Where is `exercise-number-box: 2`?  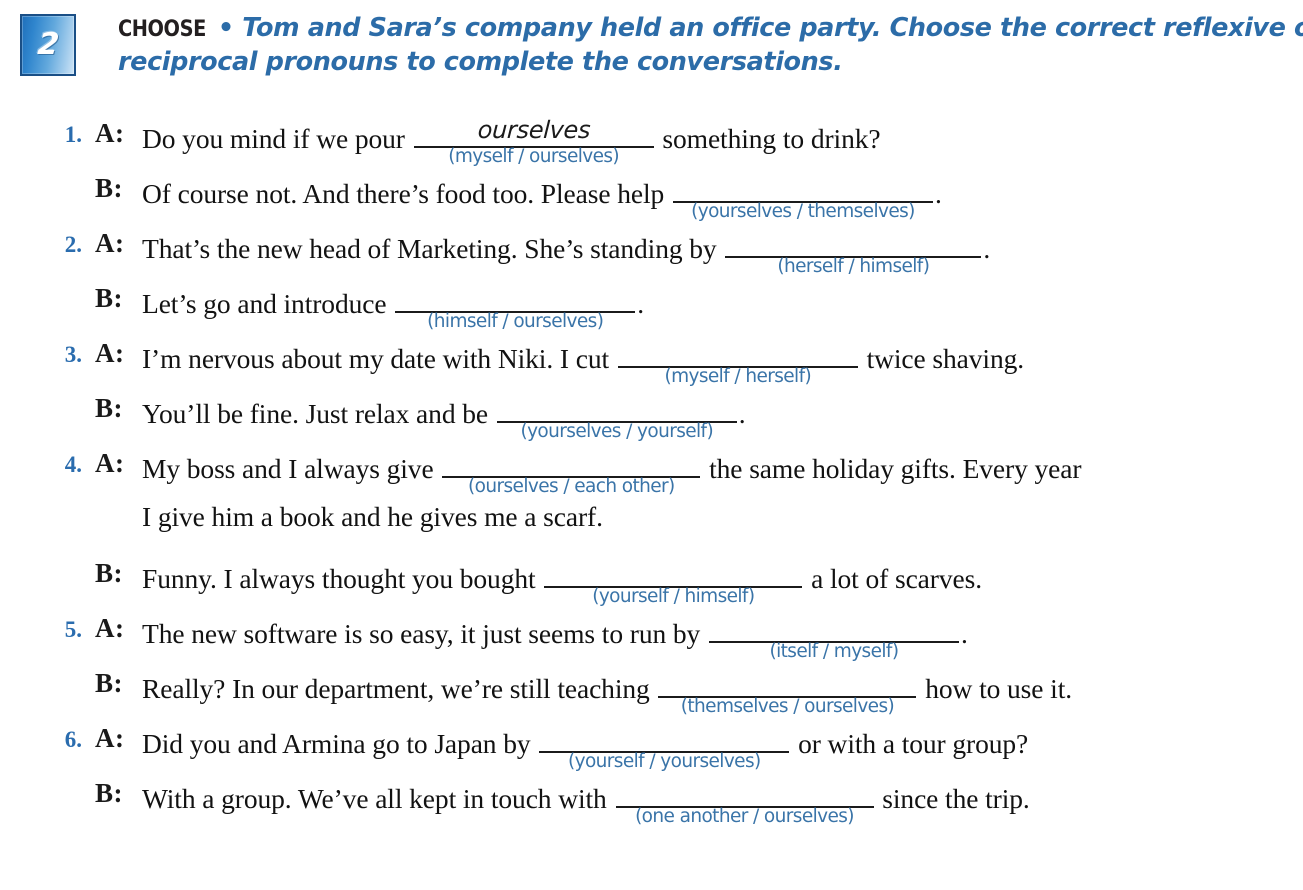
exercise-number-box: 2 is located at coordinates (48, 45).